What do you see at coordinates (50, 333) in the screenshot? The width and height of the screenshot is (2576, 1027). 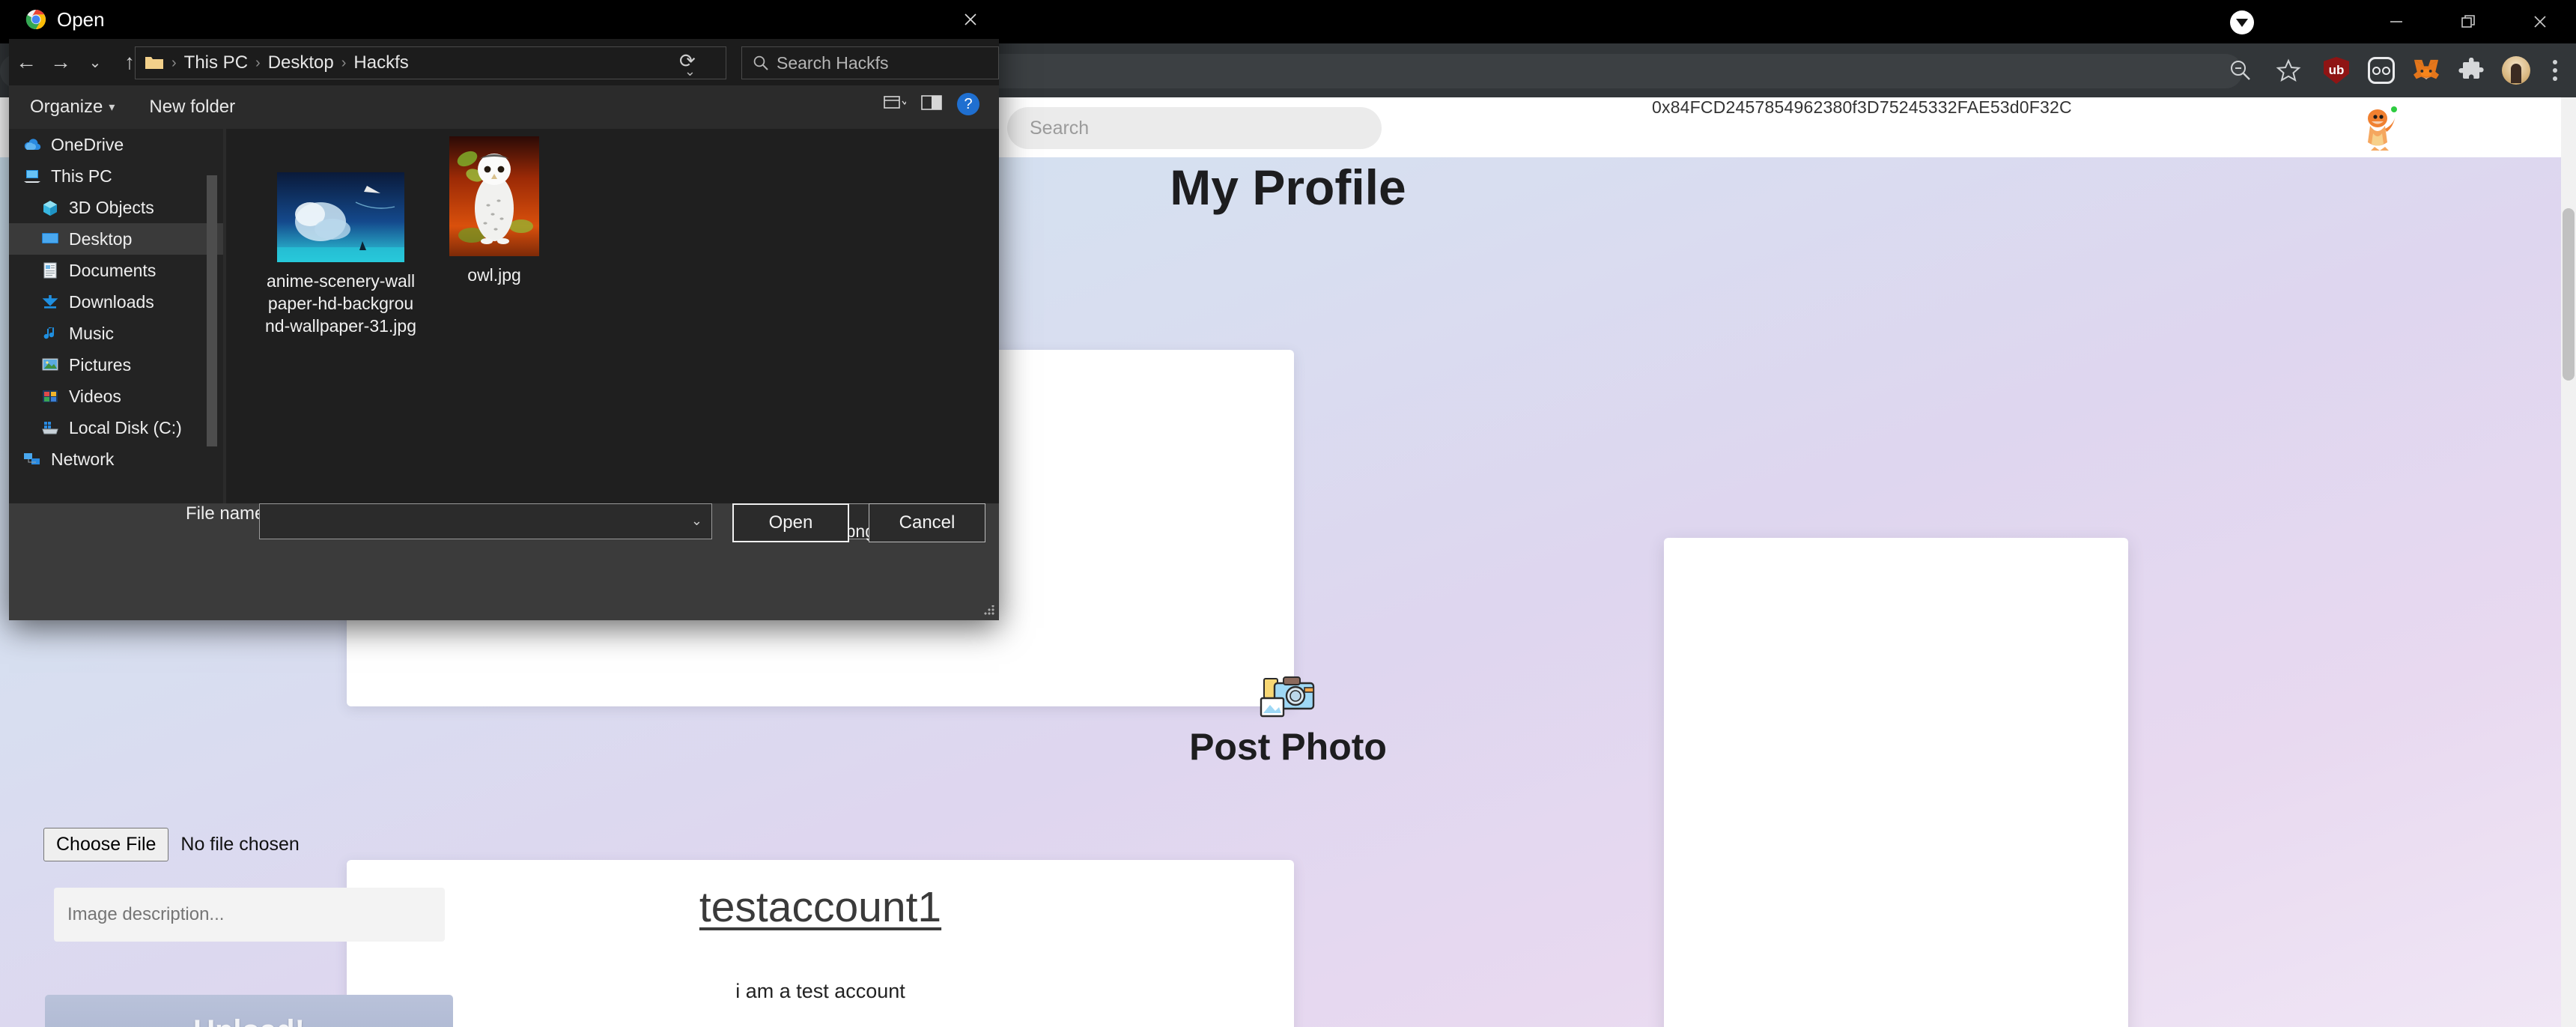 I see `music-icon` at bounding box center [50, 333].